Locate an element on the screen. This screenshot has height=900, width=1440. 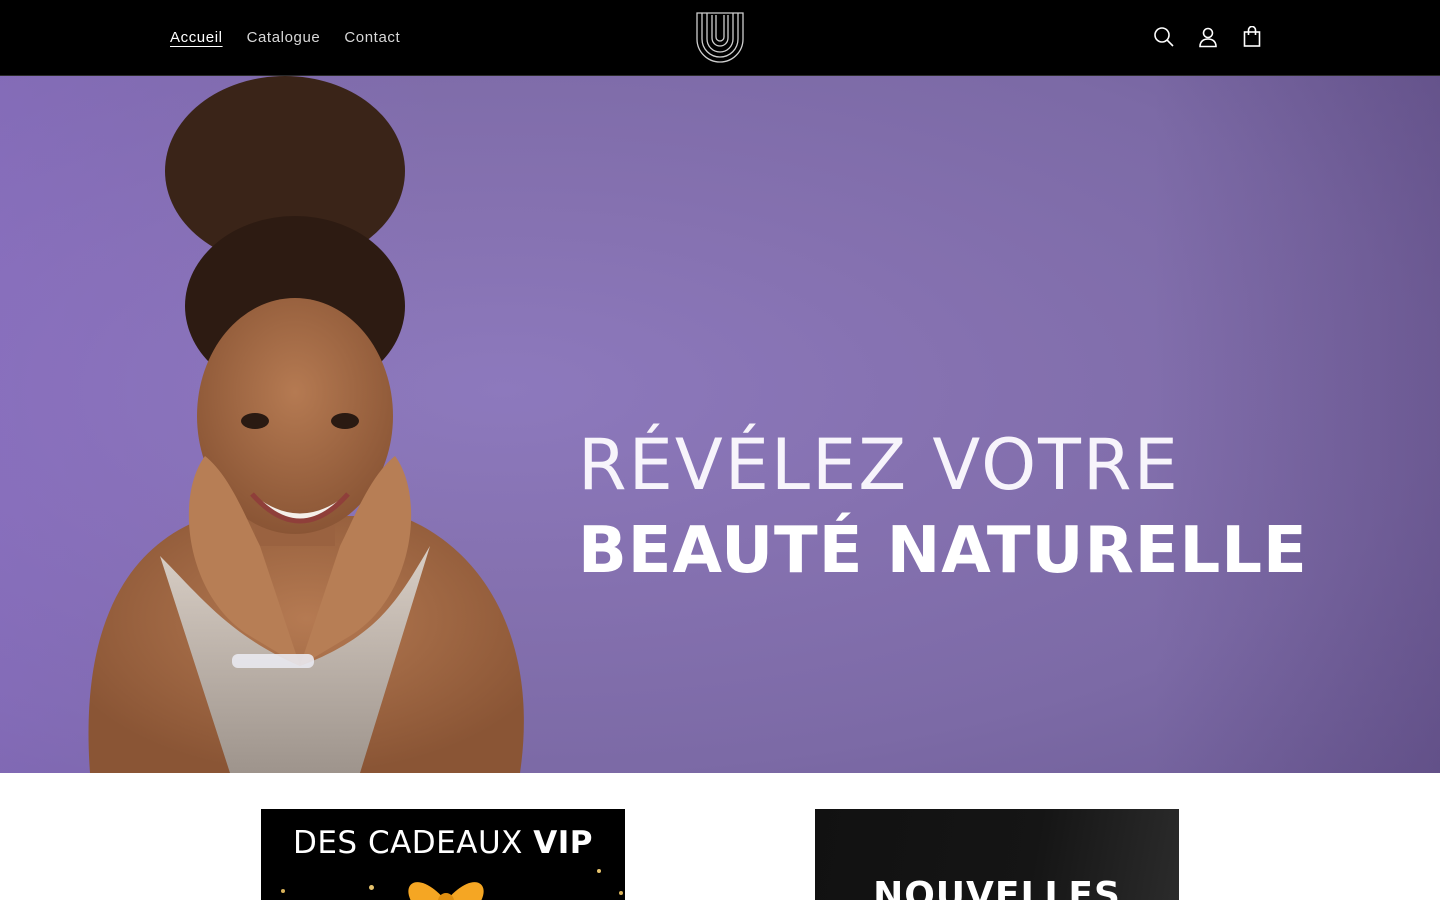
gift-bow-icon is located at coordinates (446, 891).